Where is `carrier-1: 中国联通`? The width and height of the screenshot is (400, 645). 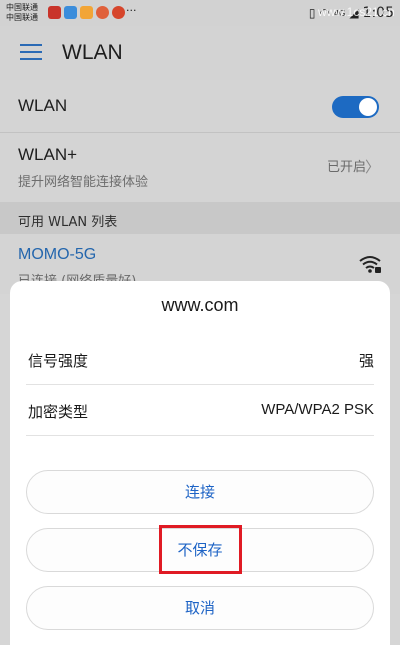 carrier-1: 中国联通 is located at coordinates (22, 7).